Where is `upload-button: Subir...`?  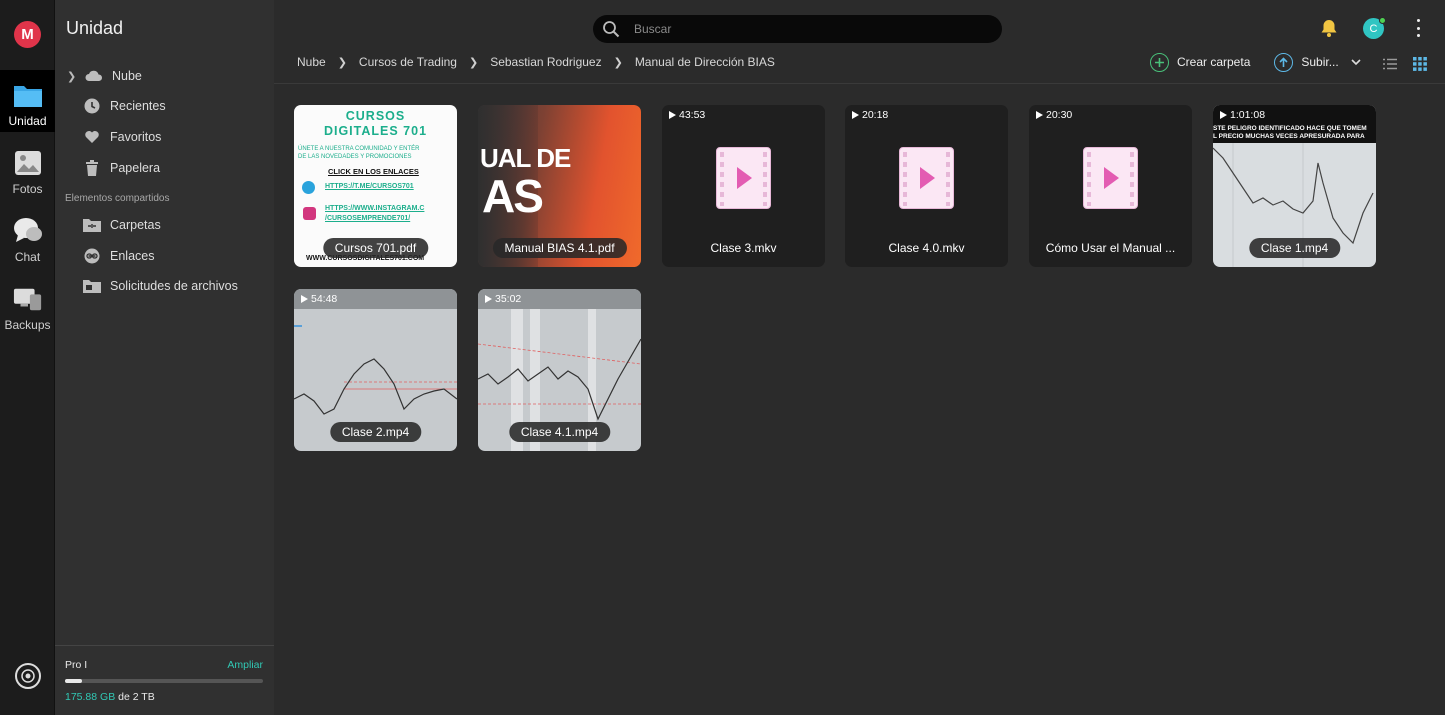
upload-button: Subir... is located at coordinates (1317, 62).